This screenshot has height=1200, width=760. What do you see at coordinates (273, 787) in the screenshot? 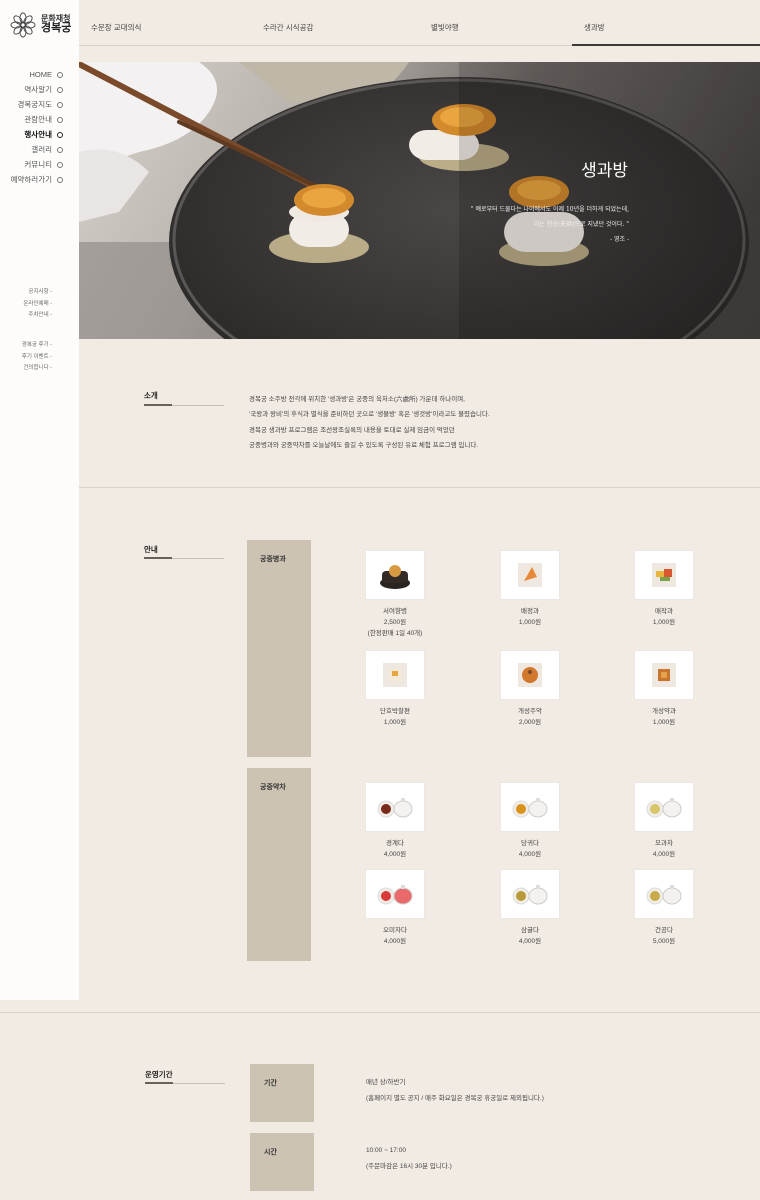
I see `category-title: 궁중약차` at bounding box center [273, 787].